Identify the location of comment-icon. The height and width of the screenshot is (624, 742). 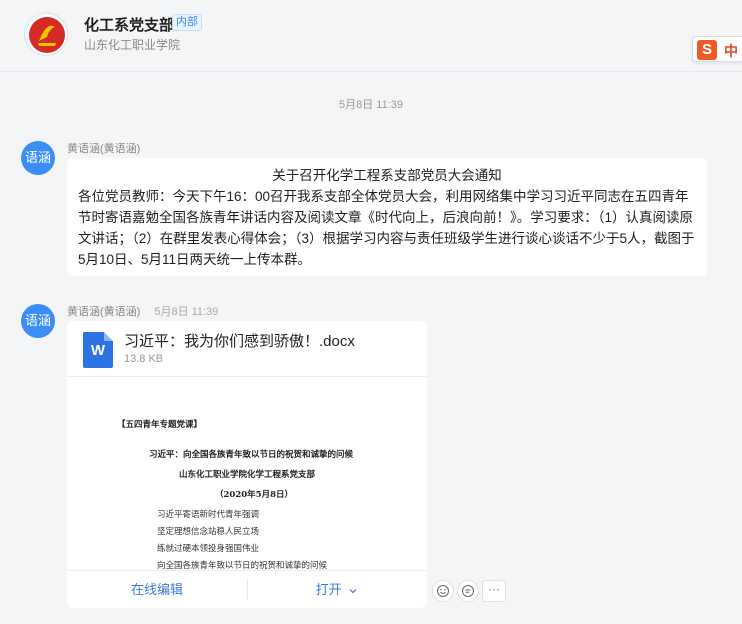
(468, 591).